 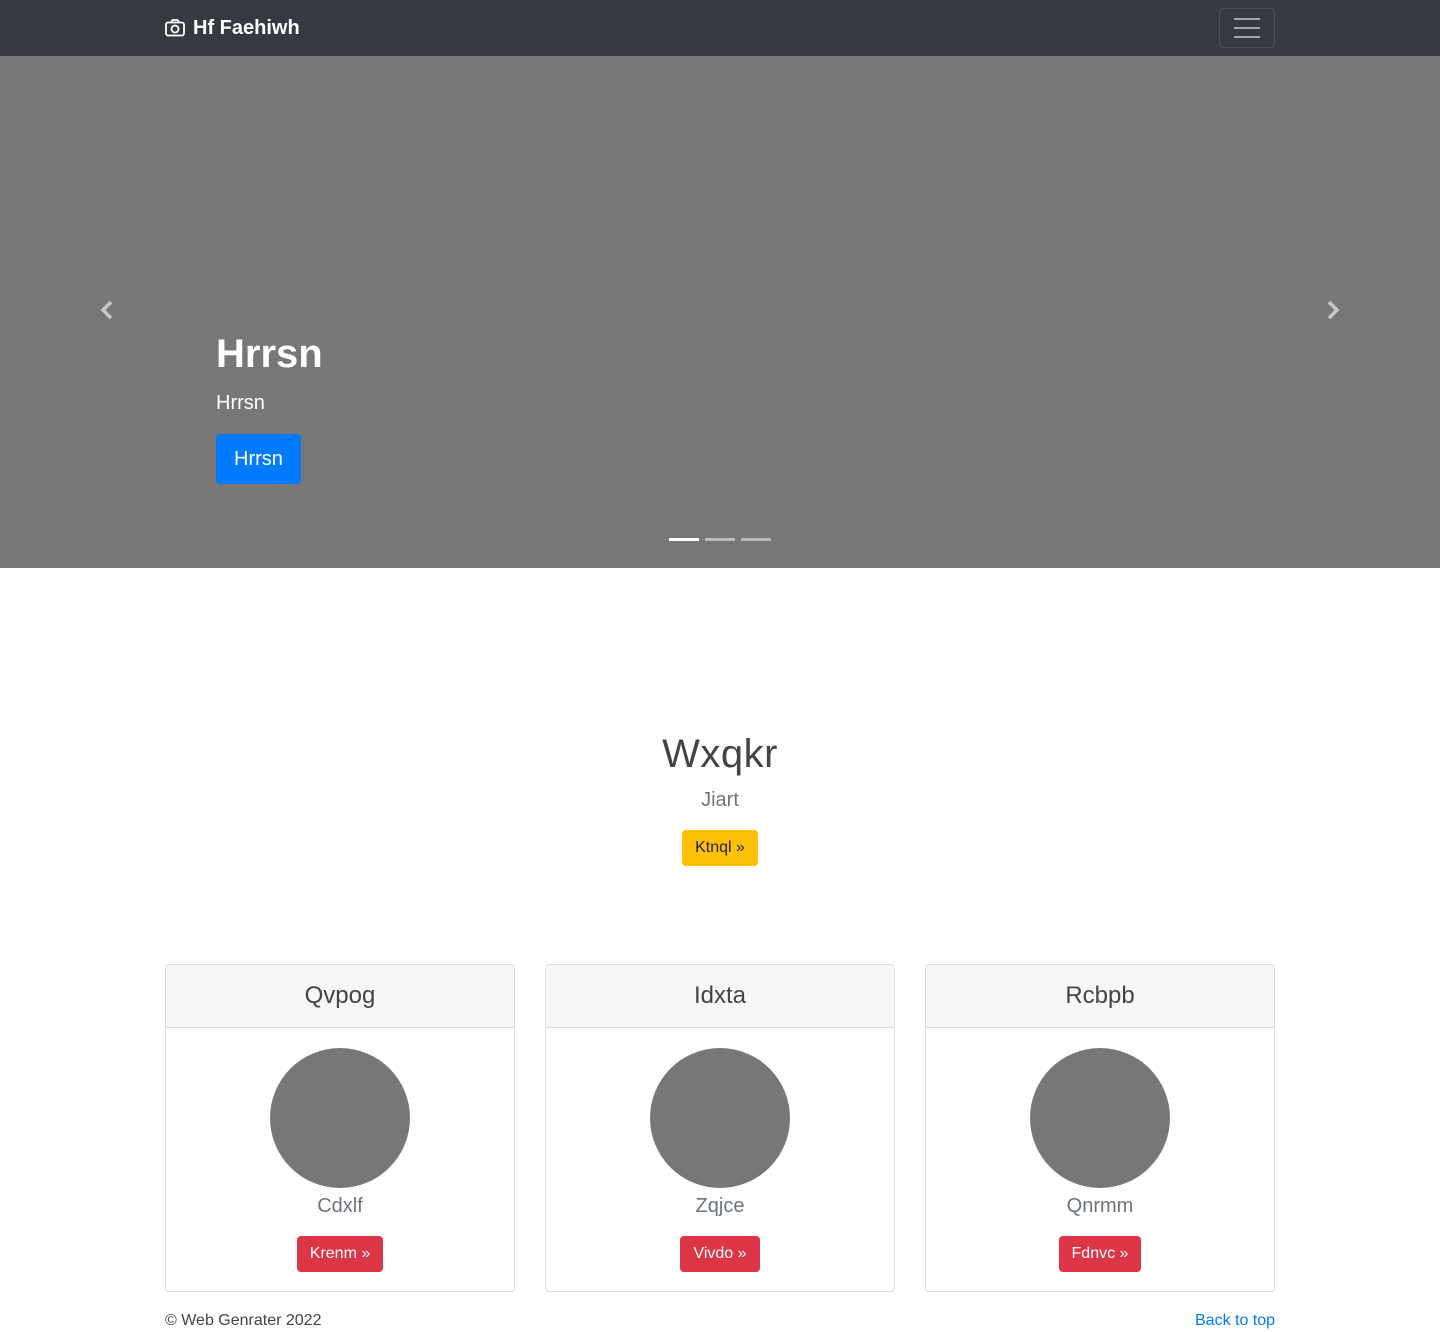 What do you see at coordinates (340, 1254) in the screenshot?
I see `card-button: Krenm »` at bounding box center [340, 1254].